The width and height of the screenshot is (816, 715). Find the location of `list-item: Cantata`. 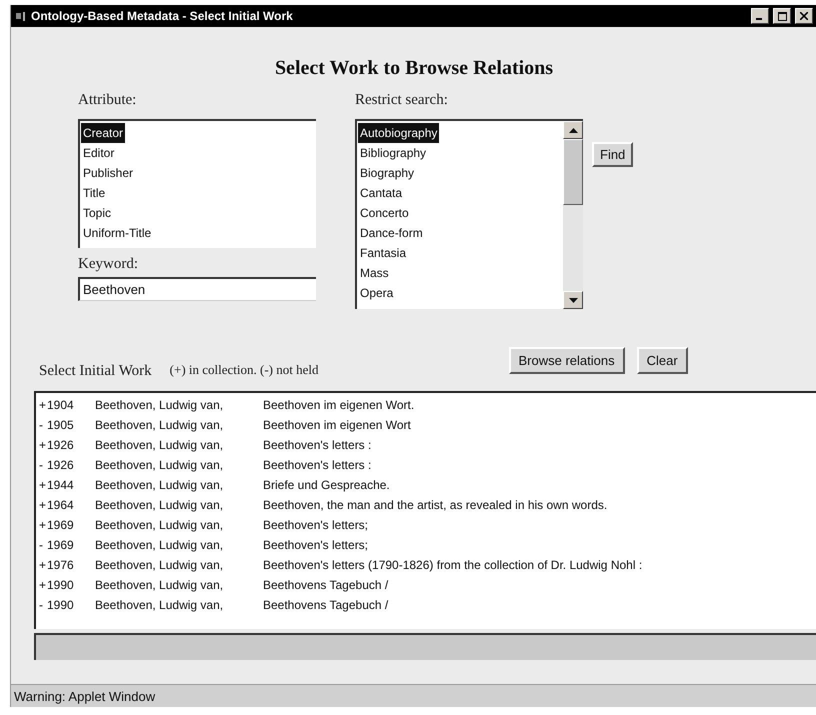

list-item: Cantata is located at coordinates (381, 193).